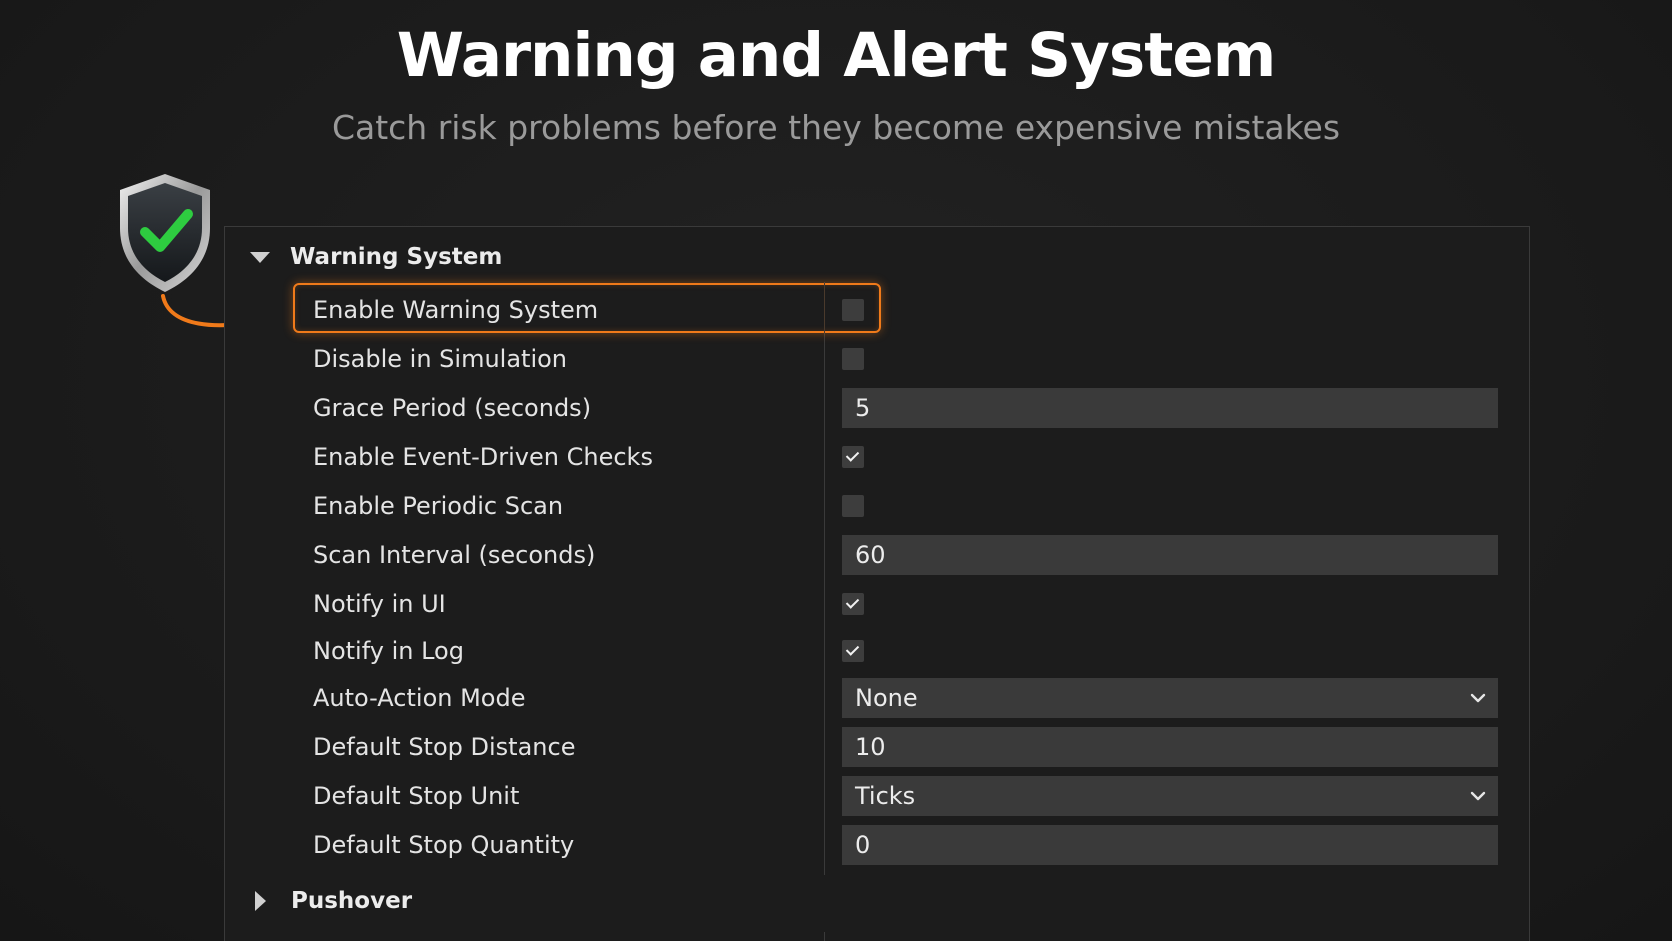  Describe the element at coordinates (396, 257) in the screenshot. I see `section-label: Warning System` at that location.